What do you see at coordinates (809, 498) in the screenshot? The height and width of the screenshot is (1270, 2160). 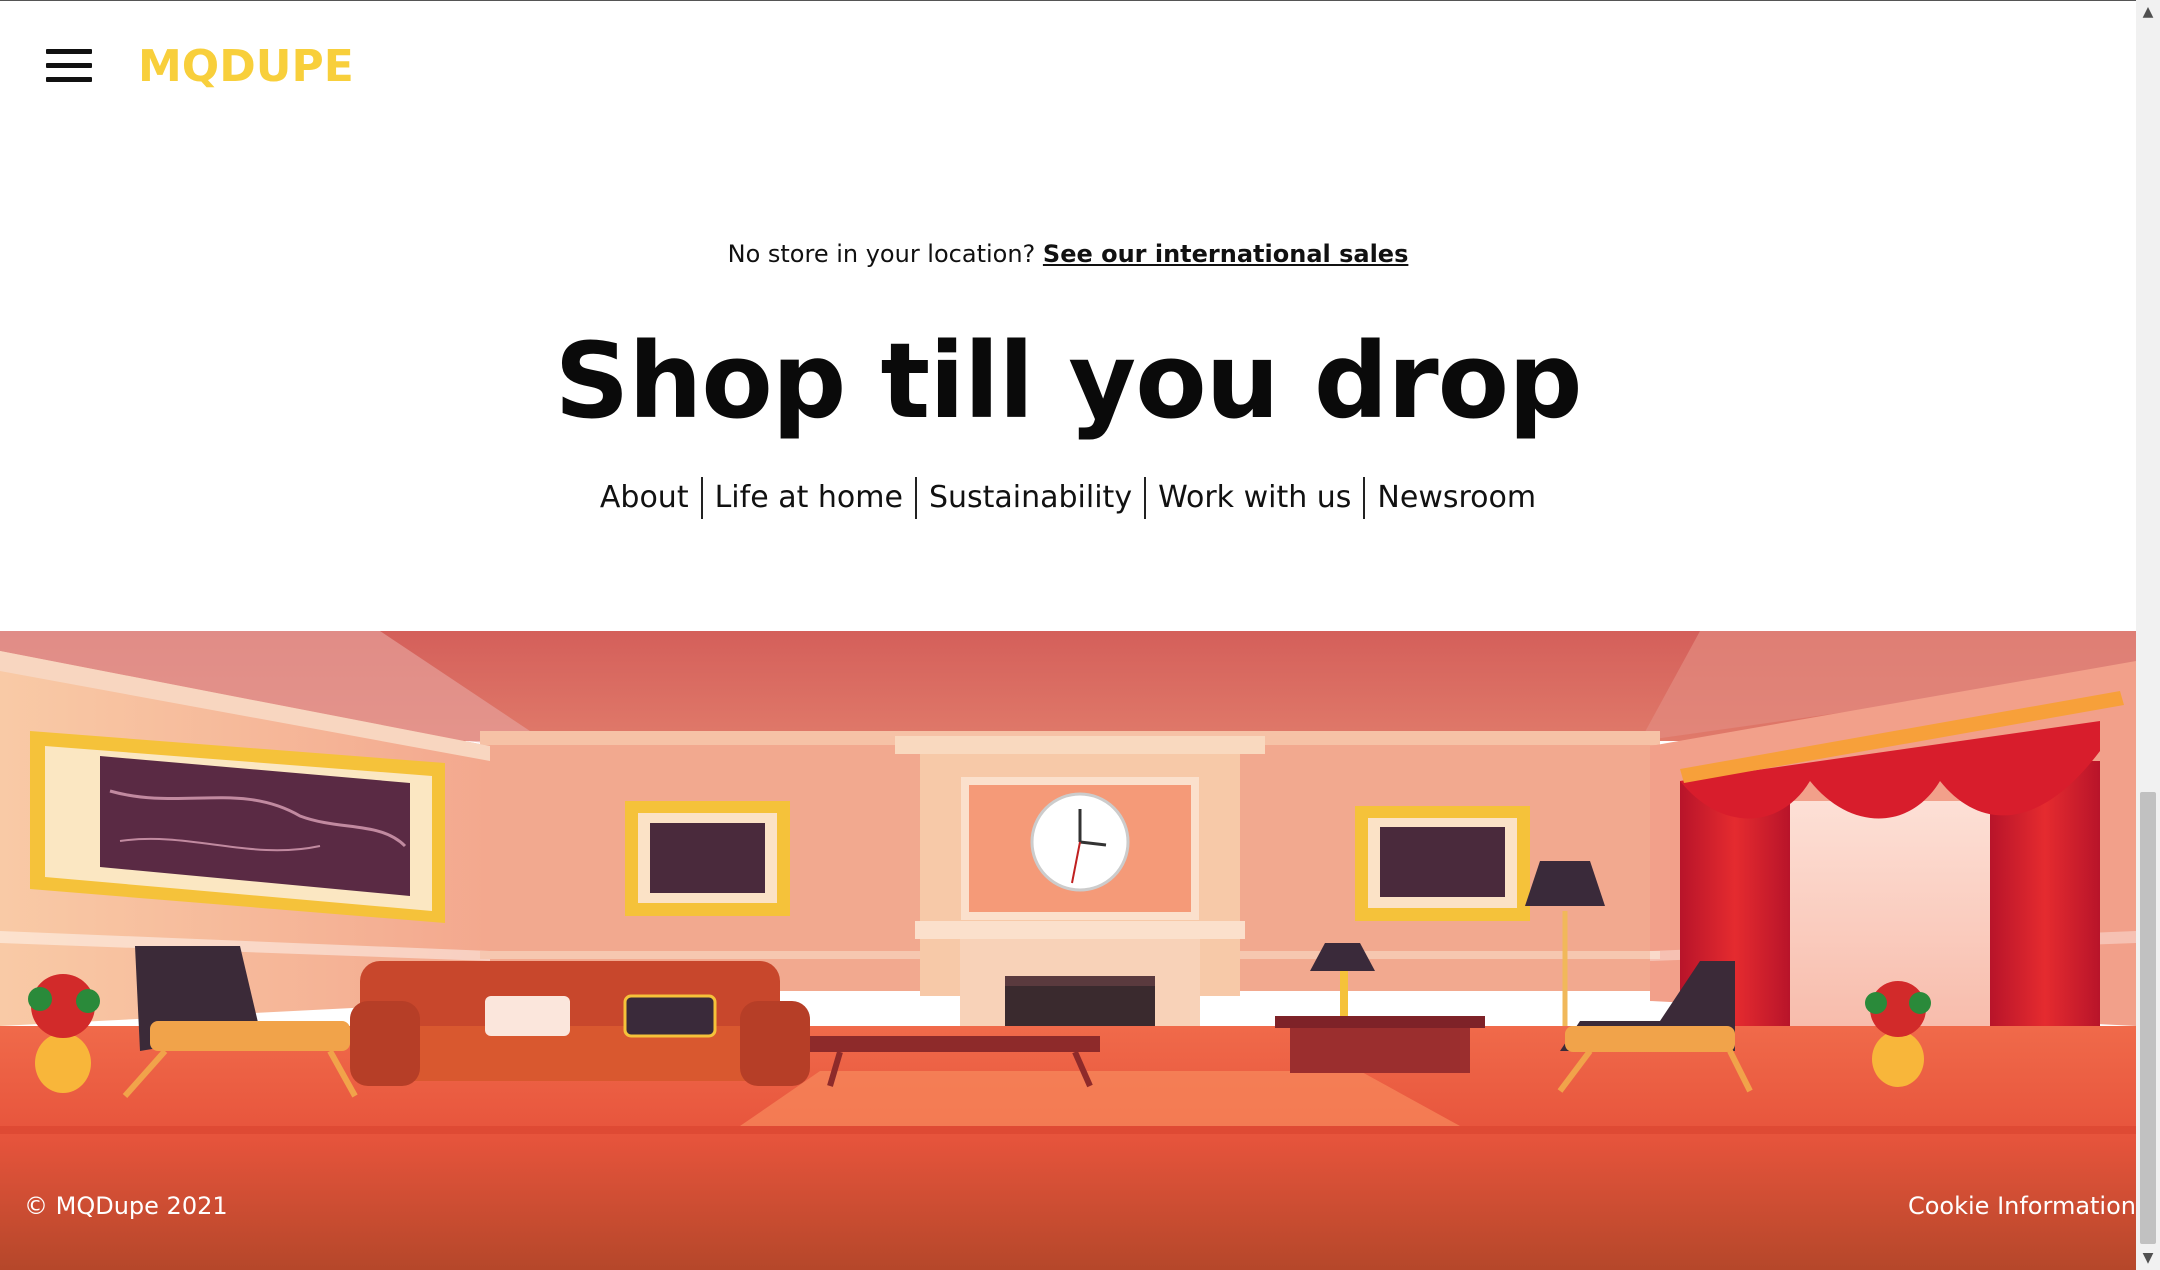 I see `nav-link-life-at-home: Life at home` at bounding box center [809, 498].